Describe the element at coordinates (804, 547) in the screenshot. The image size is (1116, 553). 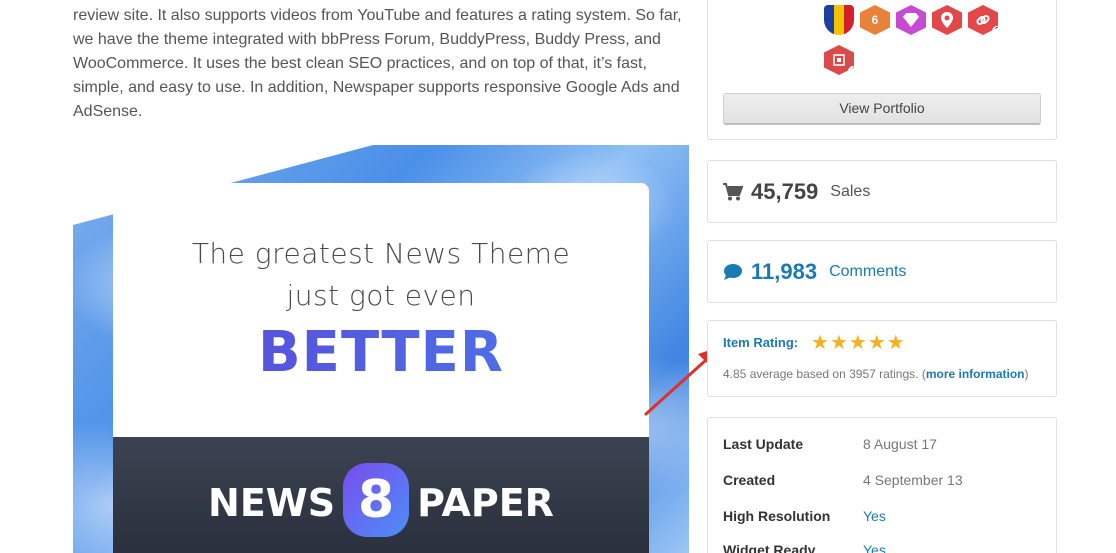
I see `info-row-widget-ready: Widget Ready Yes` at that location.